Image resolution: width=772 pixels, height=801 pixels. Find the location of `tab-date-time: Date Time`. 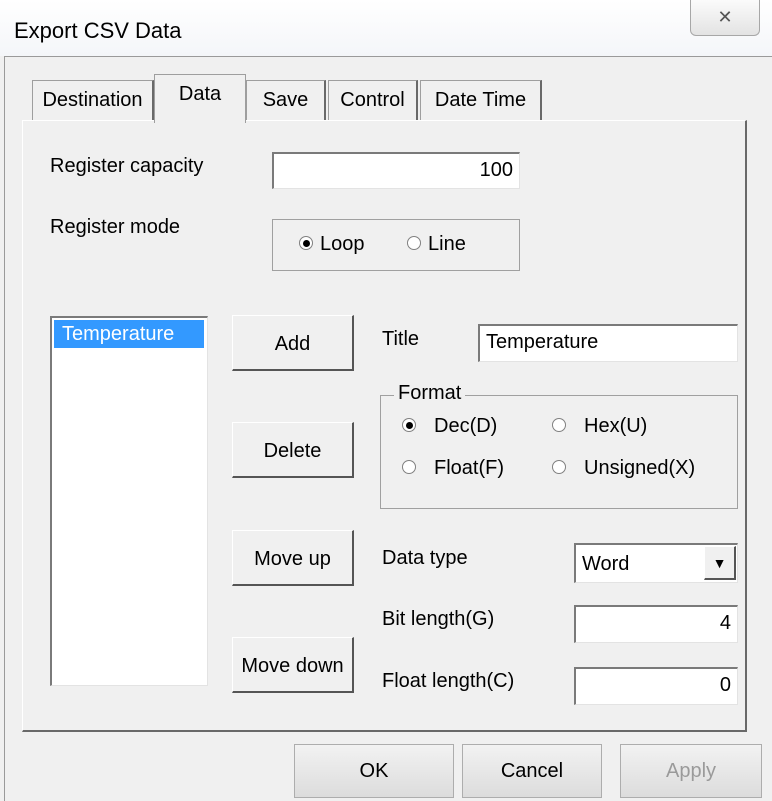

tab-date-time: Date Time is located at coordinates (481, 100).